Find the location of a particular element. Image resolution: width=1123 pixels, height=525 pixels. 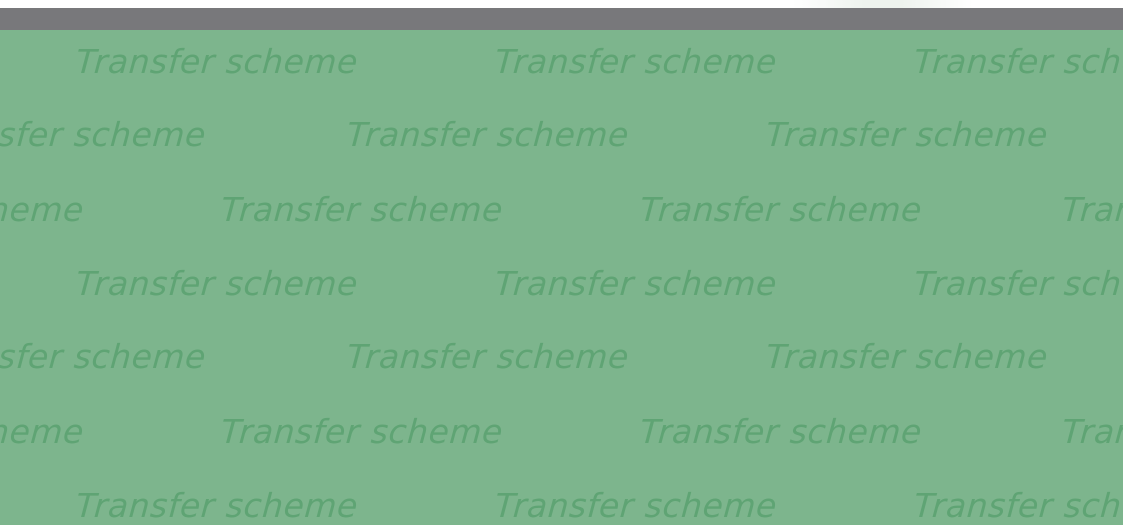

top-band is located at coordinates (561, 4).